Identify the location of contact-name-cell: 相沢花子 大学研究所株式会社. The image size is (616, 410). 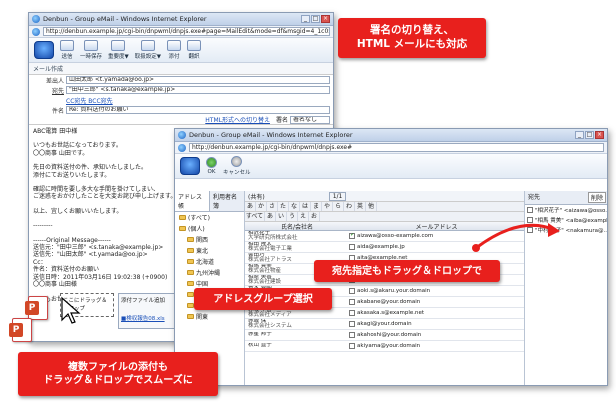
(297, 236).